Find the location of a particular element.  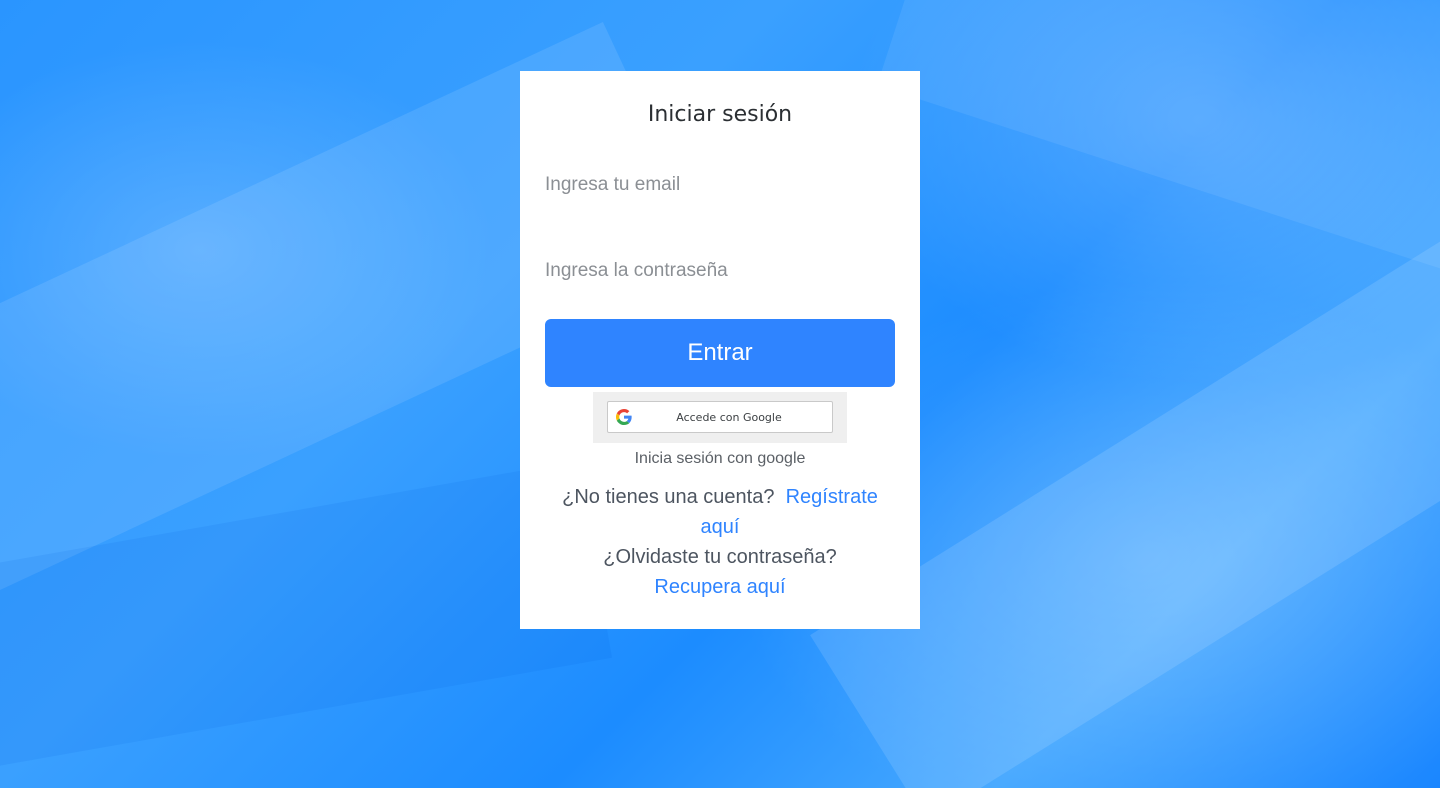

login-button: Entrar is located at coordinates (720, 353).